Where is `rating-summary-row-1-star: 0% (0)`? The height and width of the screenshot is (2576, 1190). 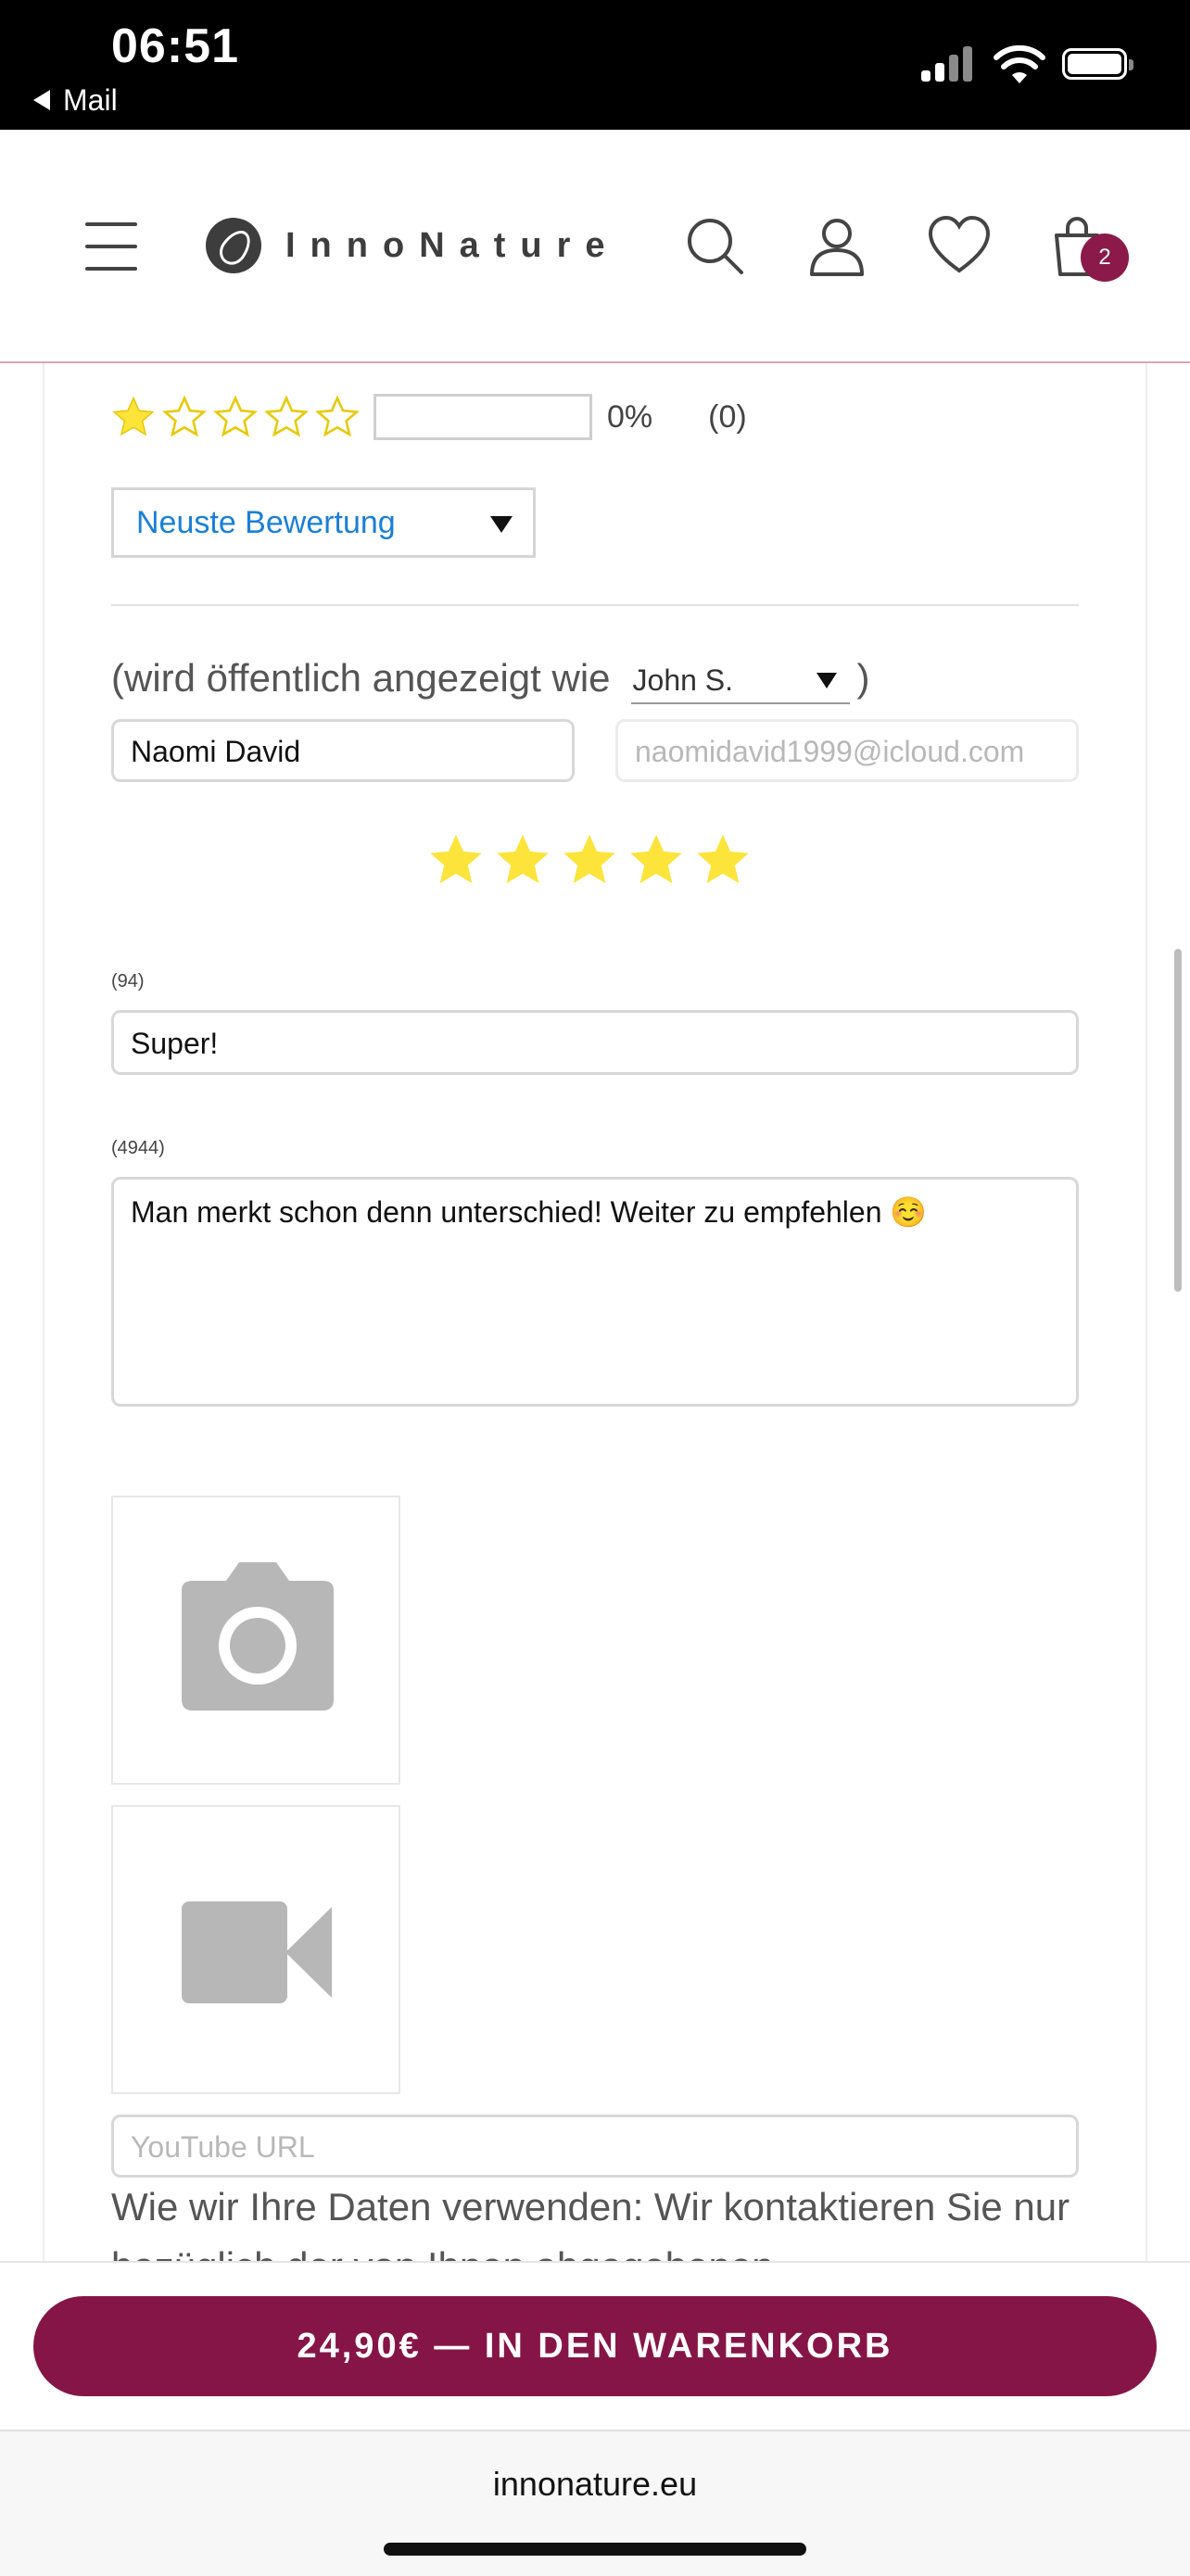 rating-summary-row-1-star: 0% (0) is located at coordinates (429, 417).